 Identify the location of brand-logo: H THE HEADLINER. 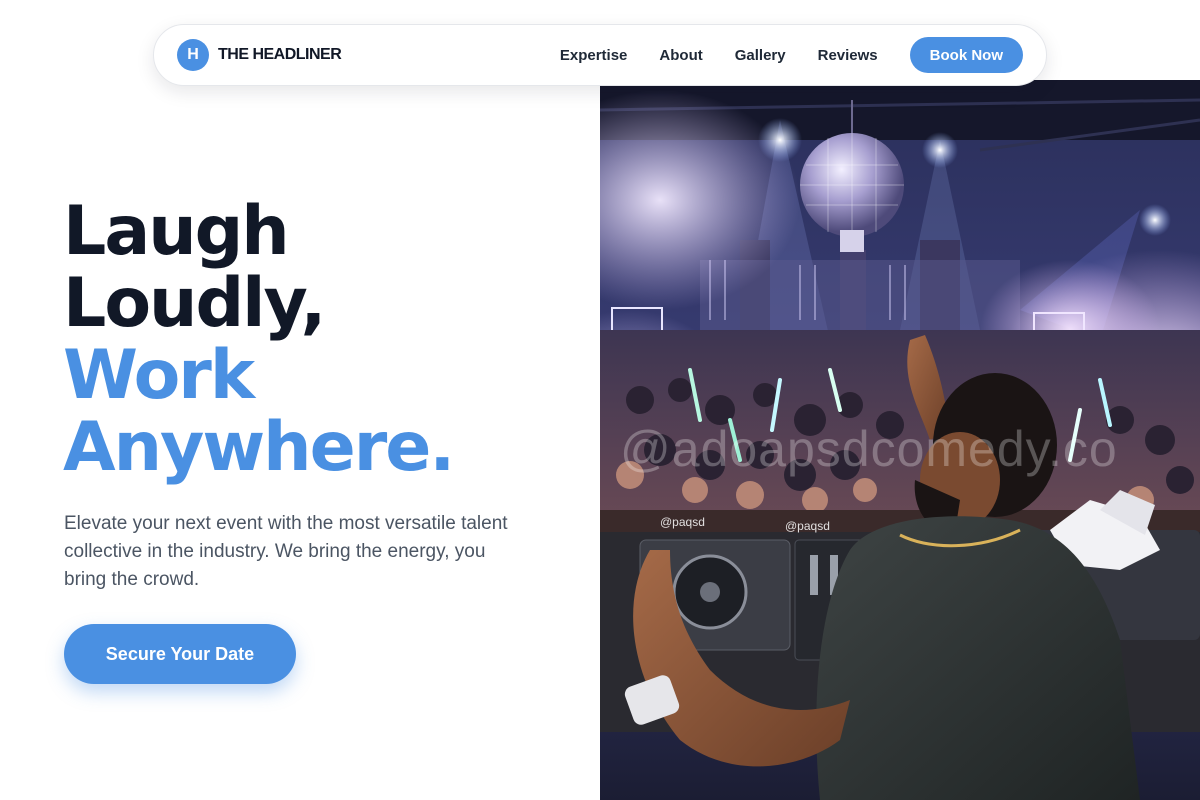
(259, 55).